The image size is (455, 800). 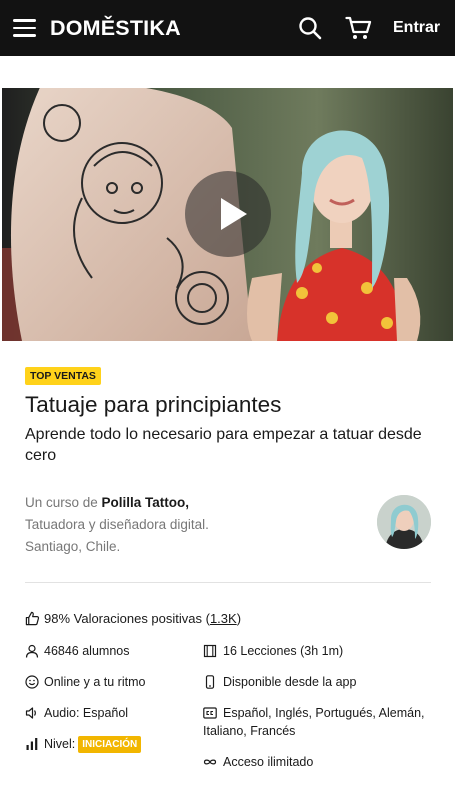 I want to click on access-info: Acceso ilimitado, so click(x=268, y=762).